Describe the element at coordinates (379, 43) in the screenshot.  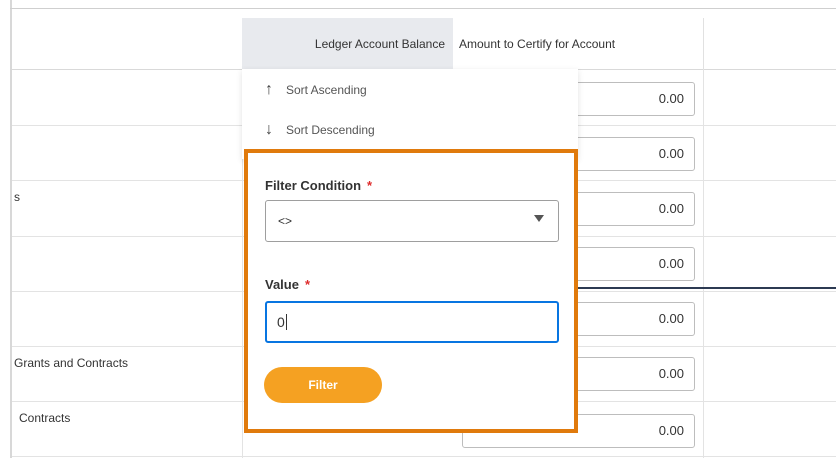
I see `column-header-ledger-balance-label: Ledger Account Balance` at that location.